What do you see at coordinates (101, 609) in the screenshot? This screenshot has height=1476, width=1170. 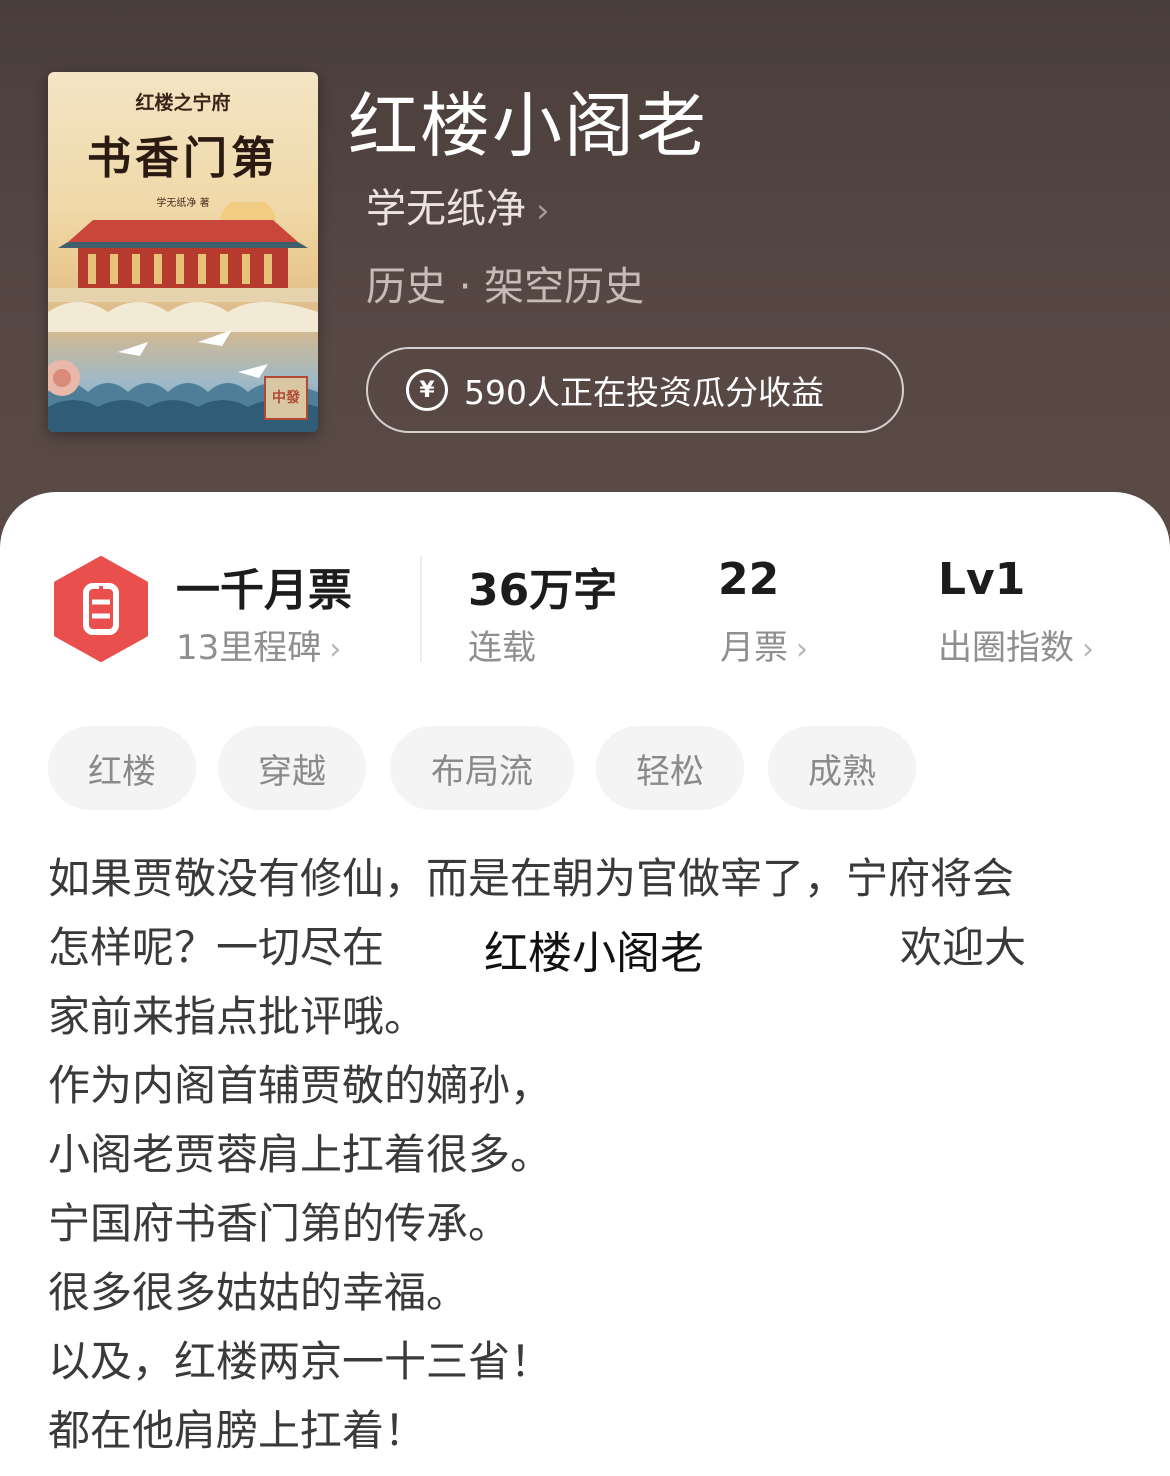 I see `monthly-ticket-badge-icon` at bounding box center [101, 609].